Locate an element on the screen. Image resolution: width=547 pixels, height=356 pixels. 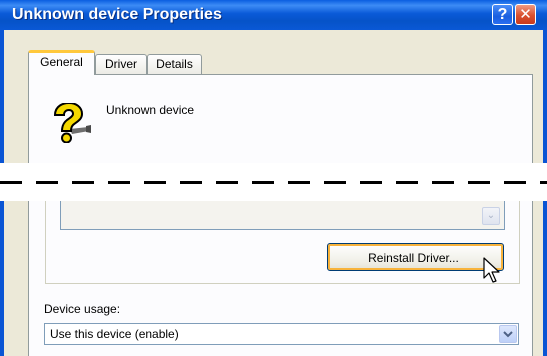
tab-general: General is located at coordinates (61, 62).